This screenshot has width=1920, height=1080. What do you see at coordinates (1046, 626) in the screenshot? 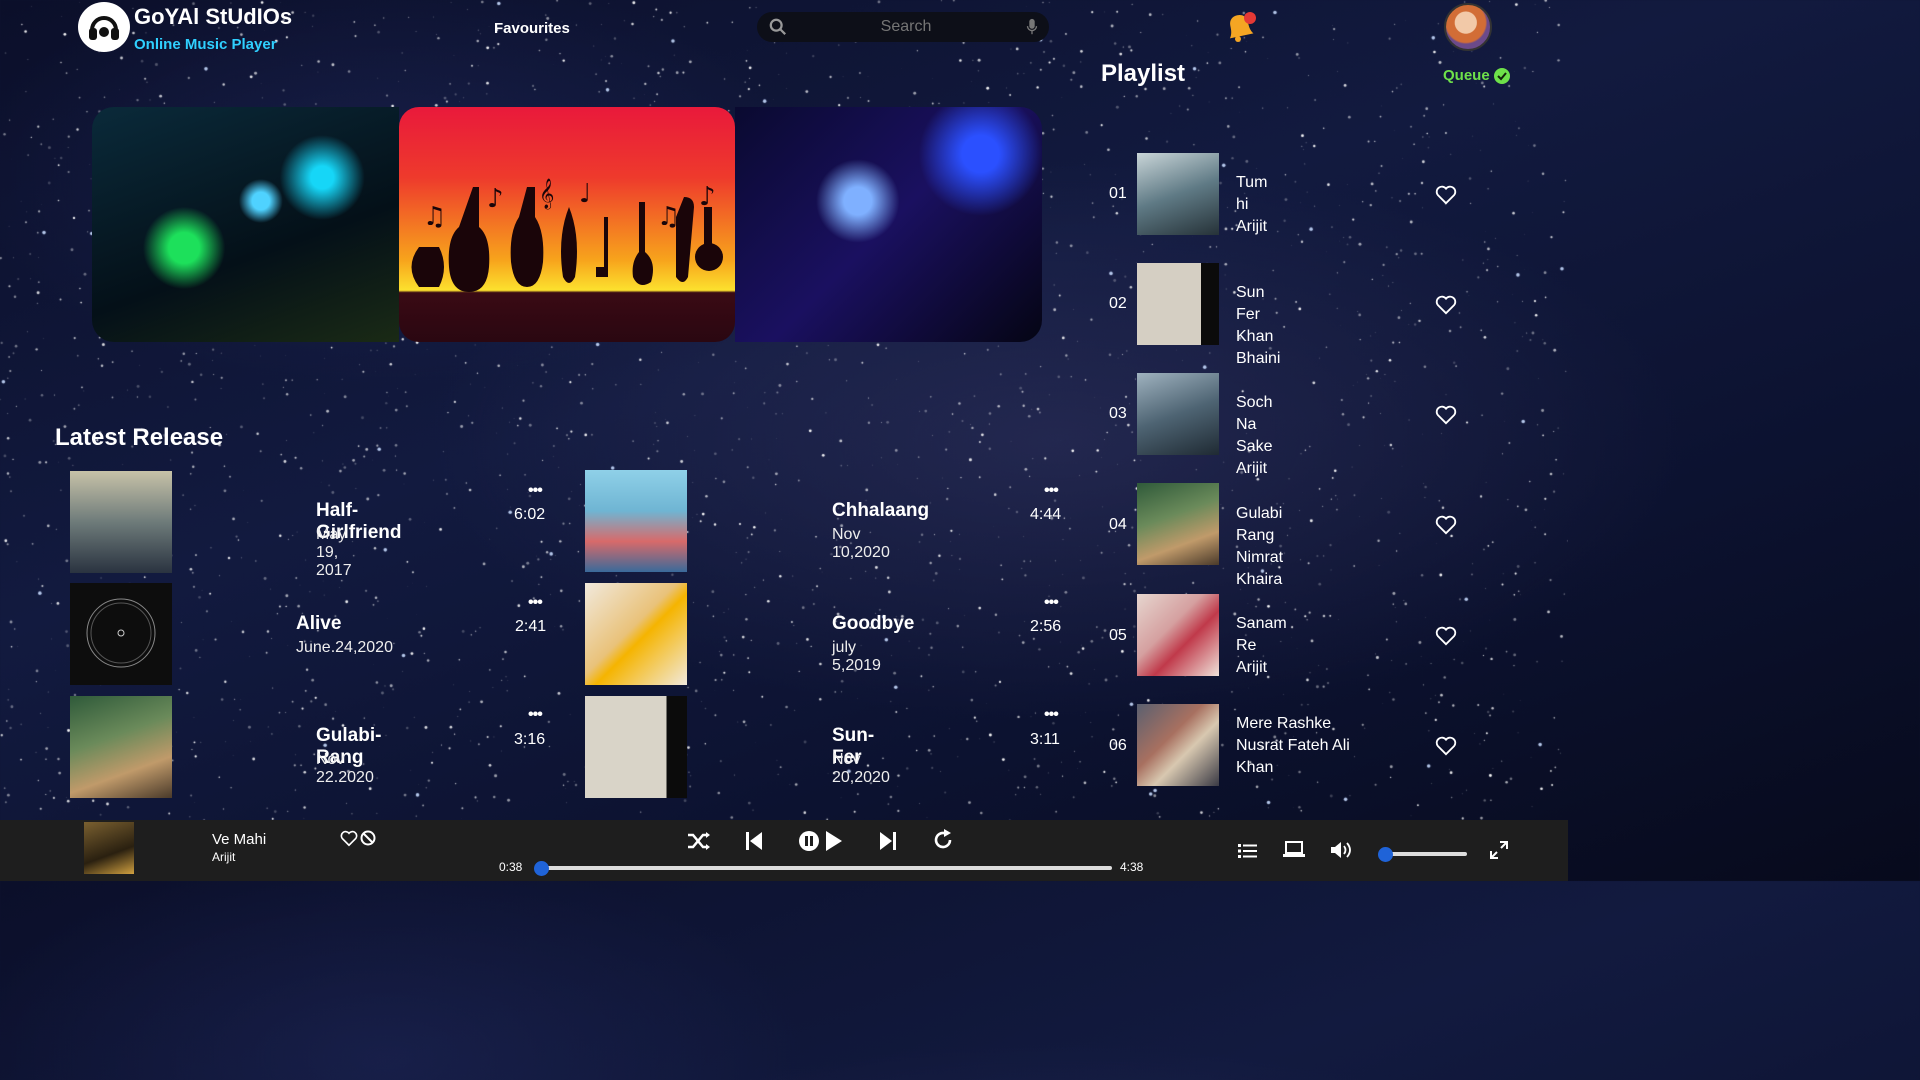
I see `release-duration: 2:56` at bounding box center [1046, 626].